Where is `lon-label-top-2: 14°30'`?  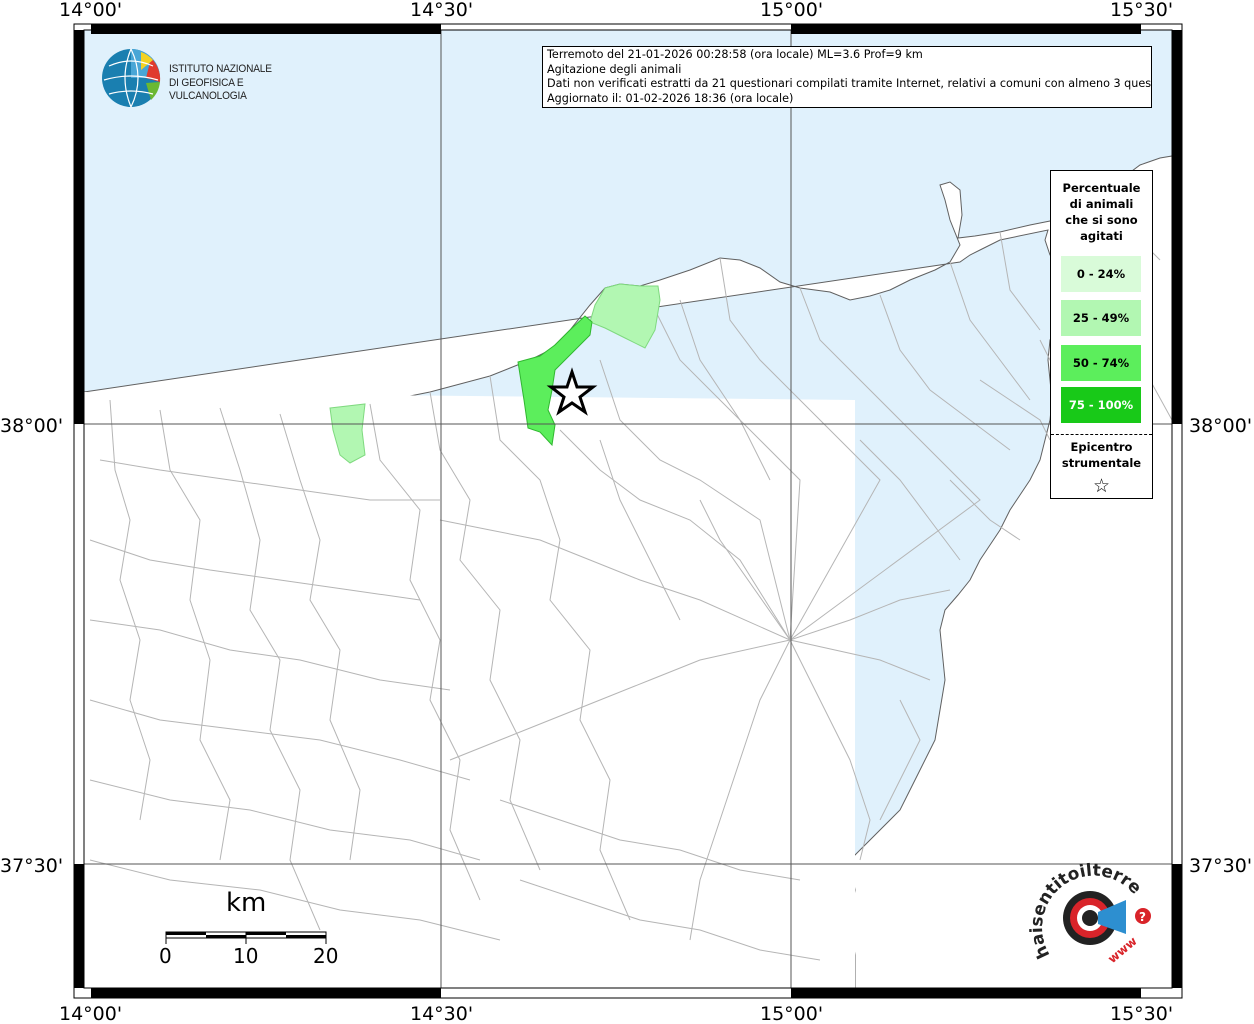
lon-label-top-2: 14°30' is located at coordinates (441, 10).